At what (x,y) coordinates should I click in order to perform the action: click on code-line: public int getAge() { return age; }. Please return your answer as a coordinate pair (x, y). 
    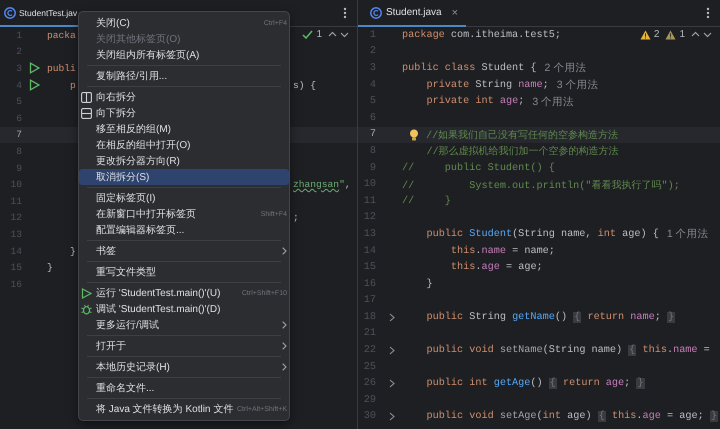
    Looking at the image, I should click on (534, 384).